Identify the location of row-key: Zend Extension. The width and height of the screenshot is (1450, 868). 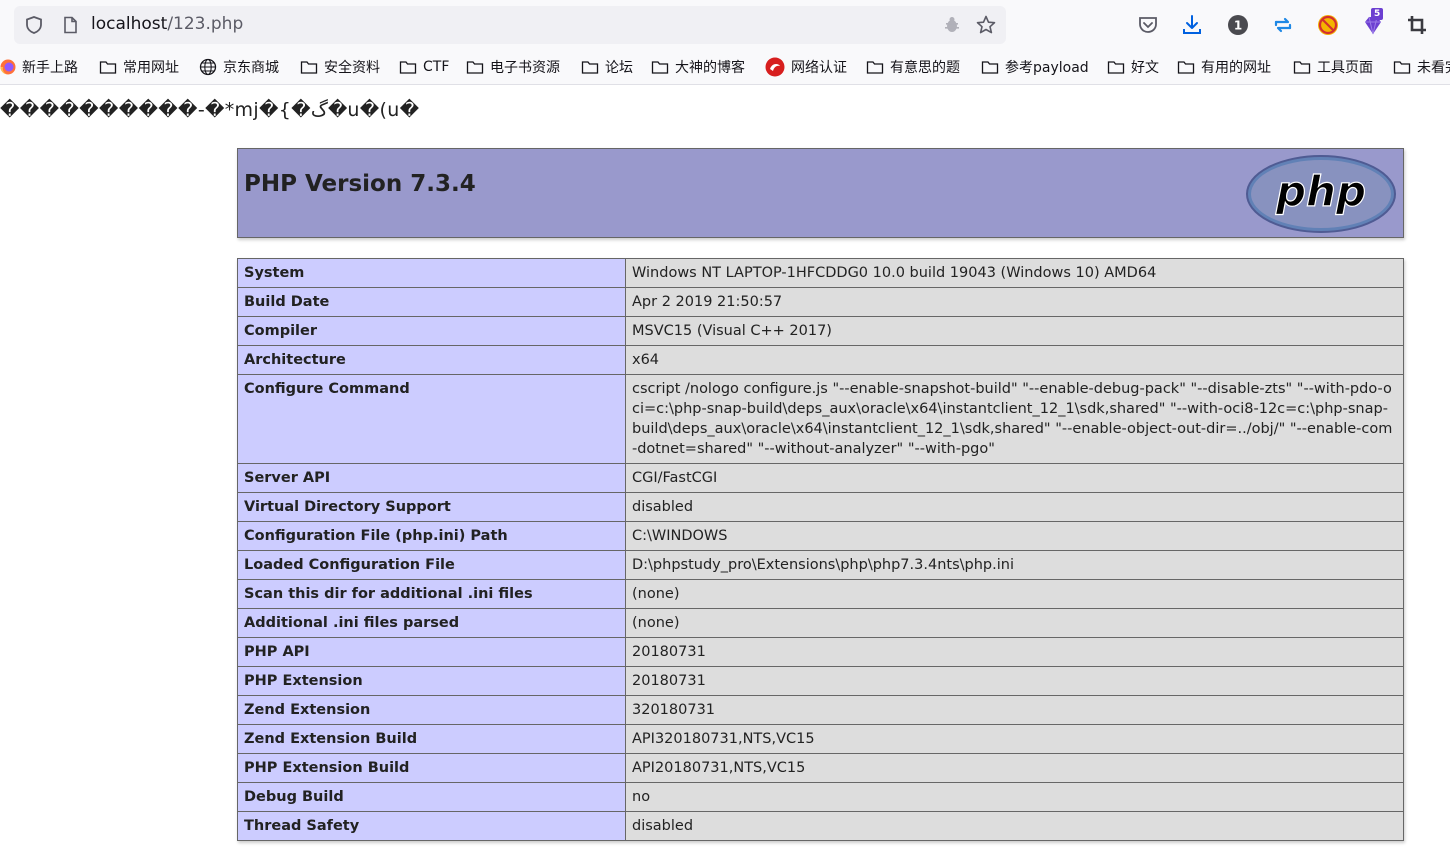
(431, 710).